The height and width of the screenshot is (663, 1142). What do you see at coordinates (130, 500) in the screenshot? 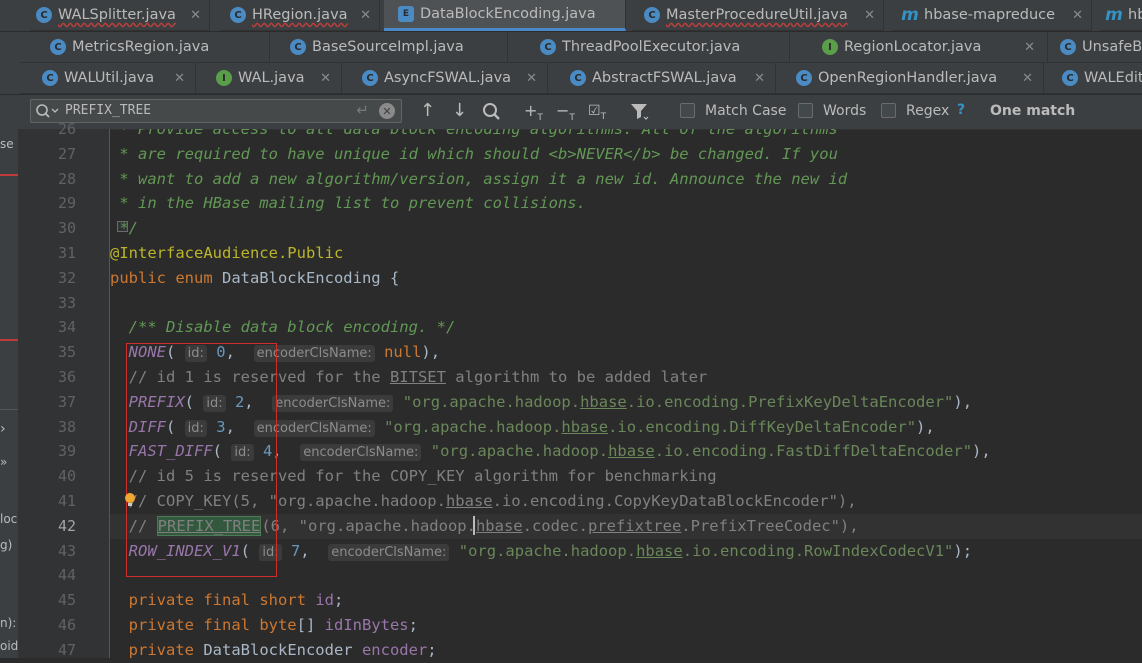
I see `intention-bulb-icon` at bounding box center [130, 500].